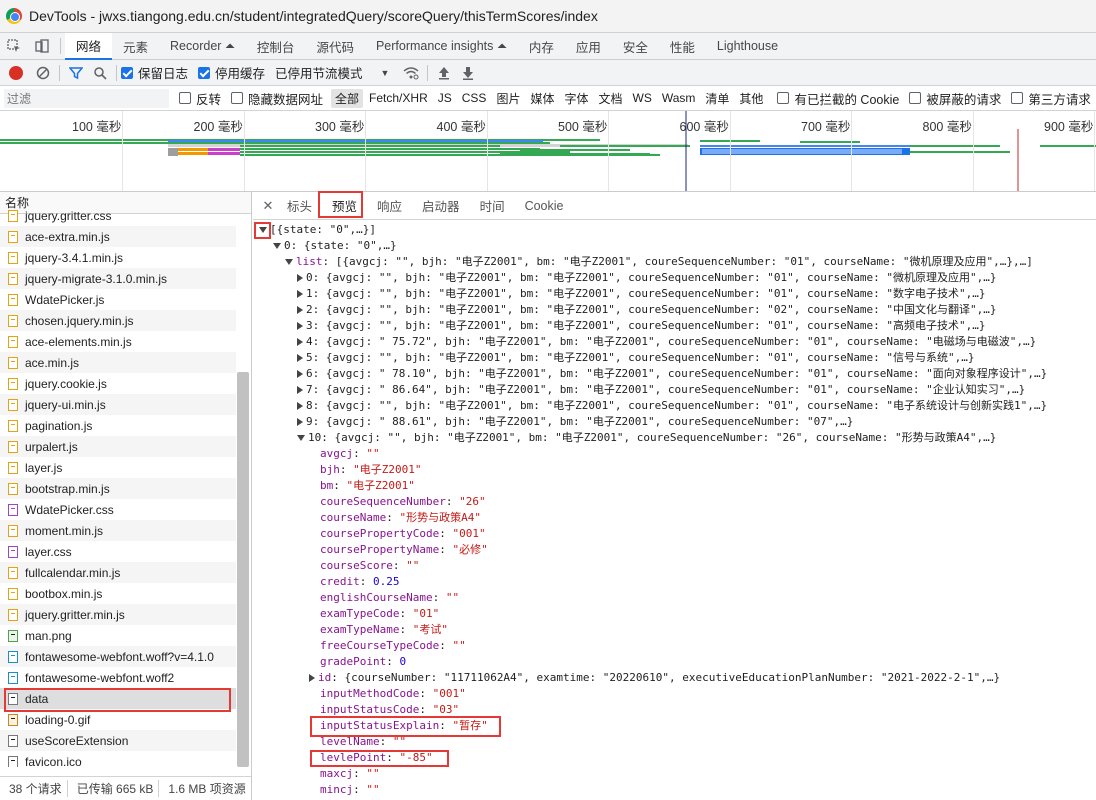 The width and height of the screenshot is (1096, 800). Describe the element at coordinates (444, 73) in the screenshot. I see `import-har-icon` at that location.